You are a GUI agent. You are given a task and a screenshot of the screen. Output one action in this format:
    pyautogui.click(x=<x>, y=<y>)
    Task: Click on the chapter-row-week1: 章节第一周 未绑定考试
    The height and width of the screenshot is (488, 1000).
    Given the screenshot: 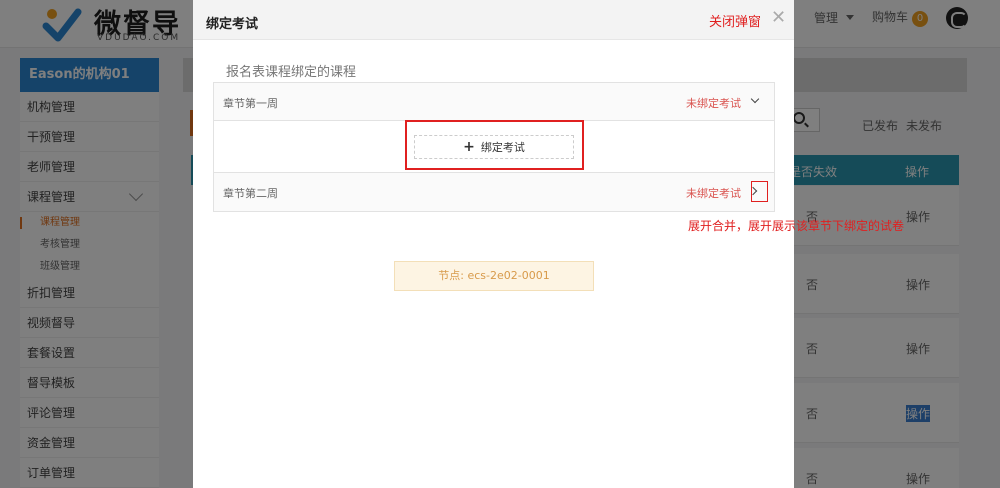 What is the action you would take?
    pyautogui.click(x=494, y=102)
    